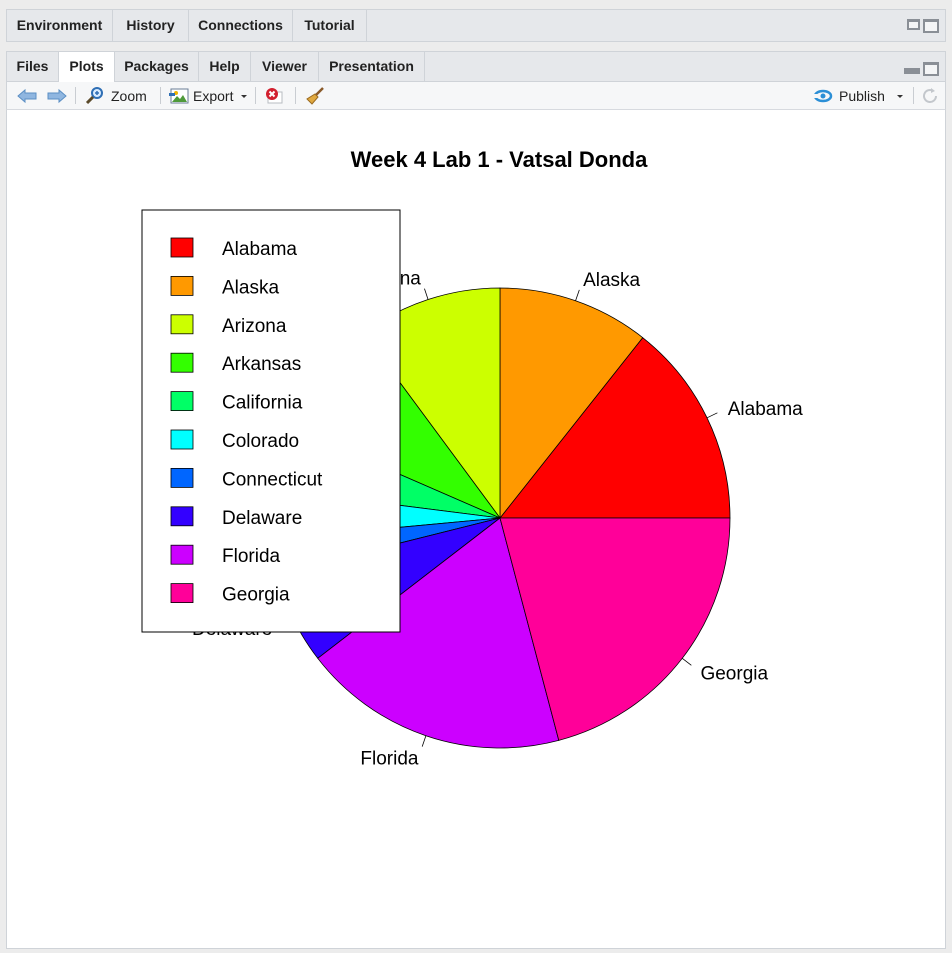  What do you see at coordinates (95, 96) in the screenshot?
I see `magnifier-icon` at bounding box center [95, 96].